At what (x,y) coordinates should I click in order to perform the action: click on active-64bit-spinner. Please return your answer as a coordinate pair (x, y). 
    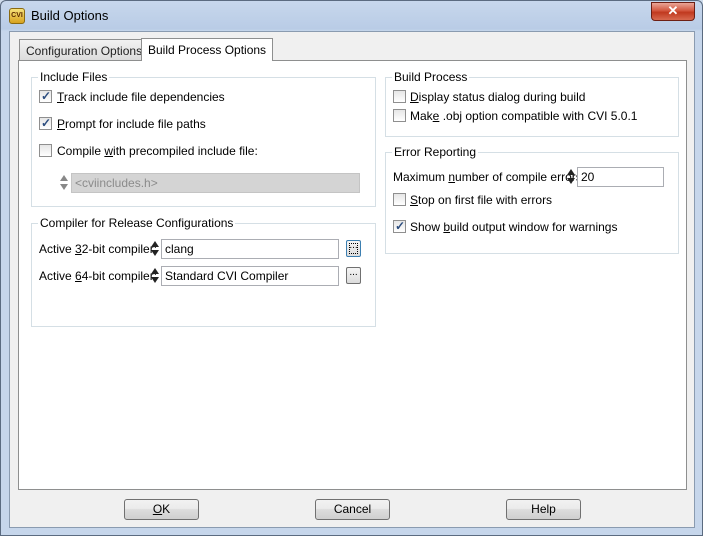
    Looking at the image, I should click on (155, 275).